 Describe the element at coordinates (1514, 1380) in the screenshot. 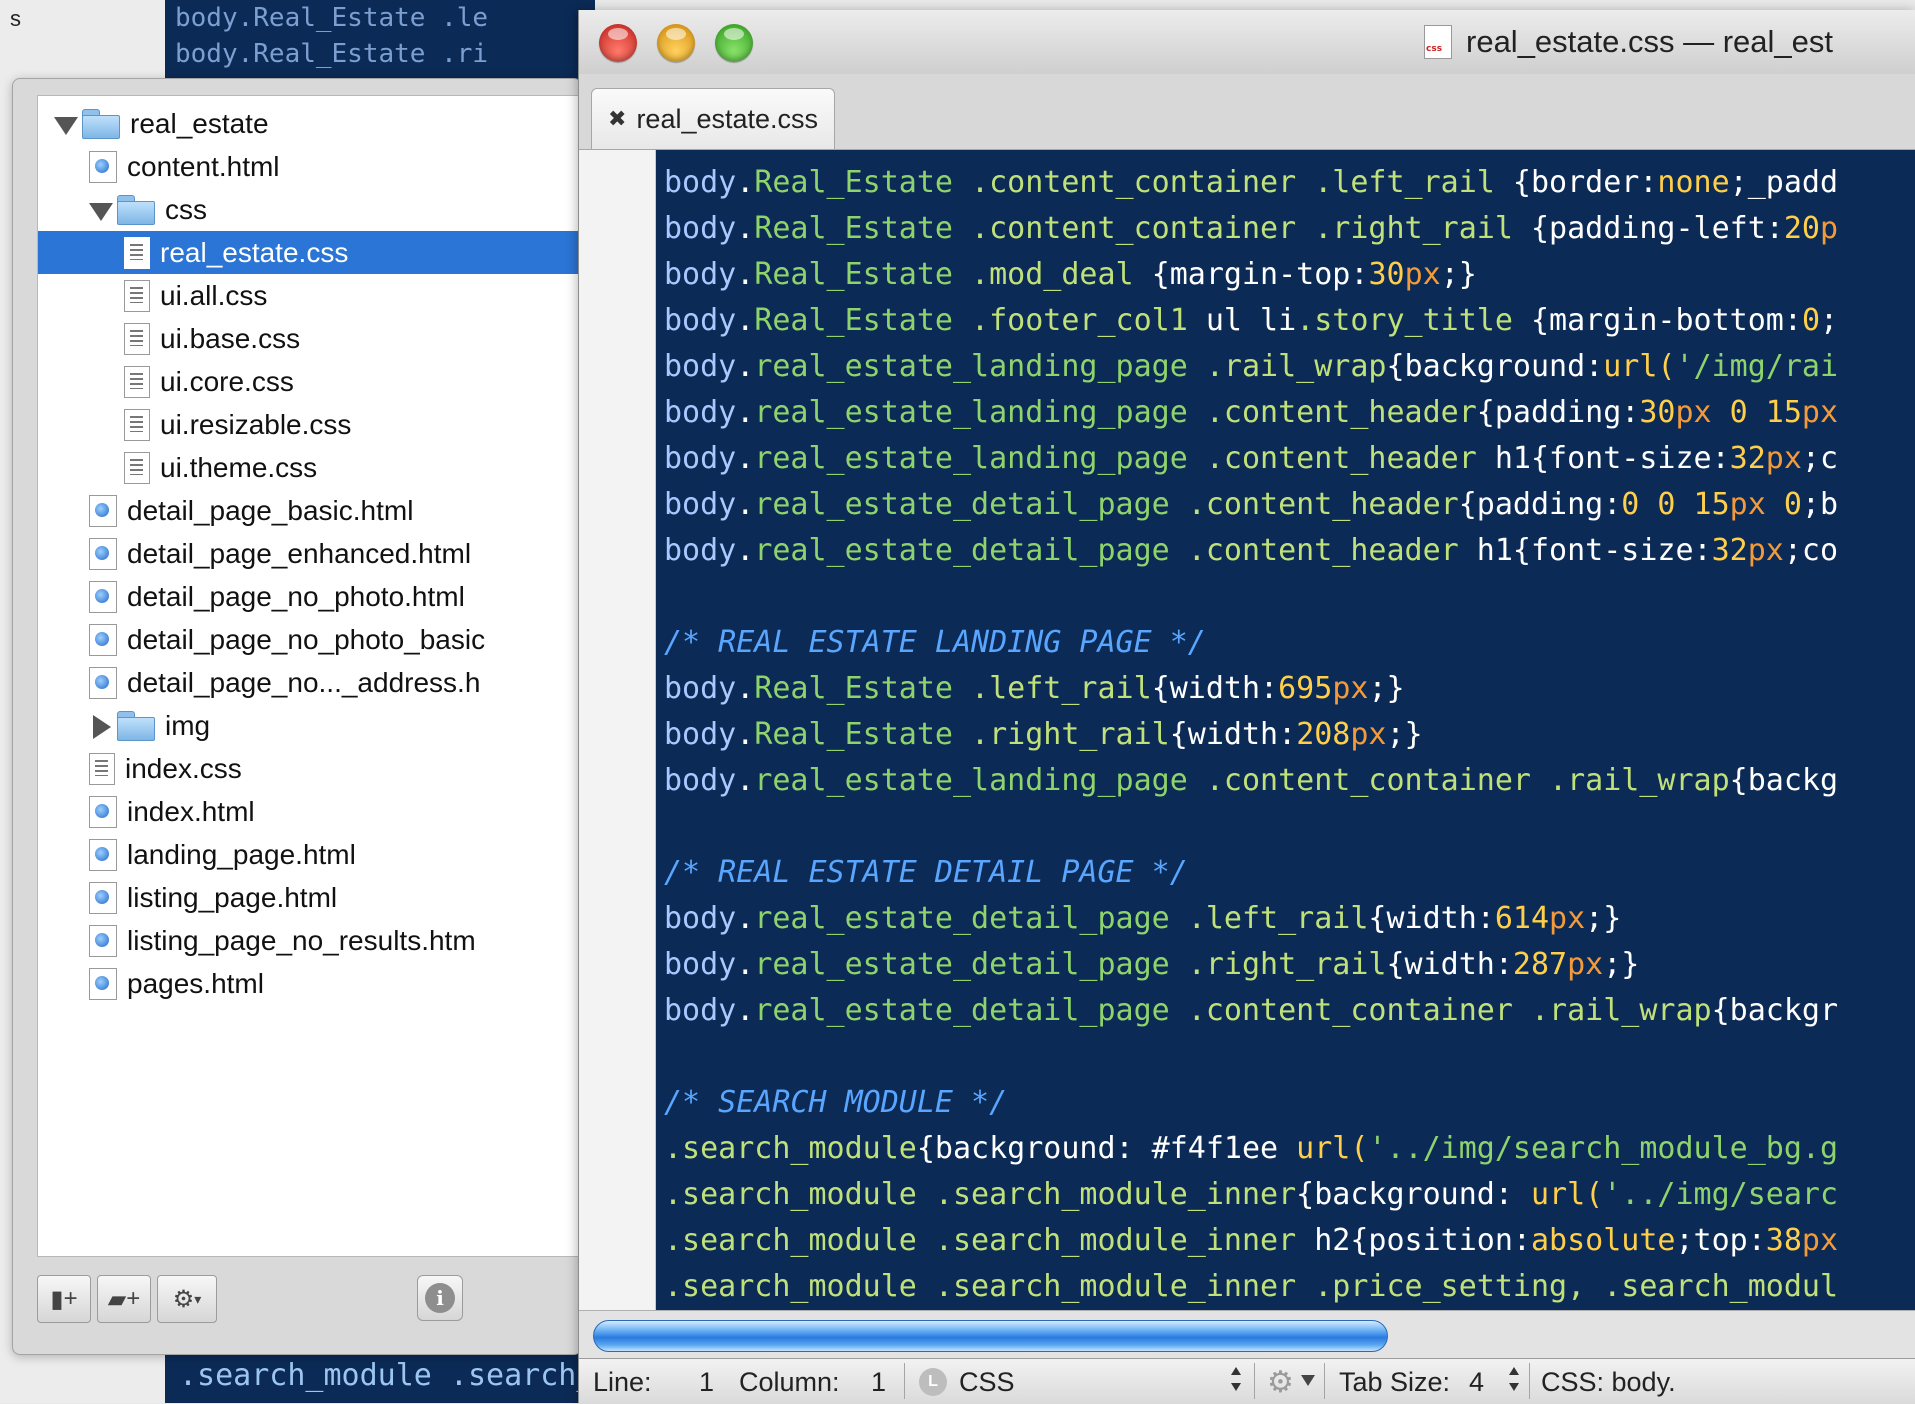

I see `tab-size-popup-arrows-icon` at that location.